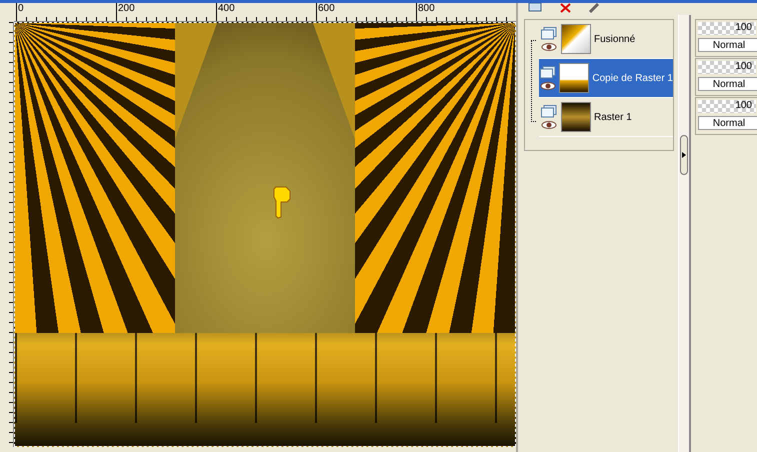 Image resolution: width=757 pixels, height=452 pixels. I want to click on layer-row: Fusionné, so click(606, 39).